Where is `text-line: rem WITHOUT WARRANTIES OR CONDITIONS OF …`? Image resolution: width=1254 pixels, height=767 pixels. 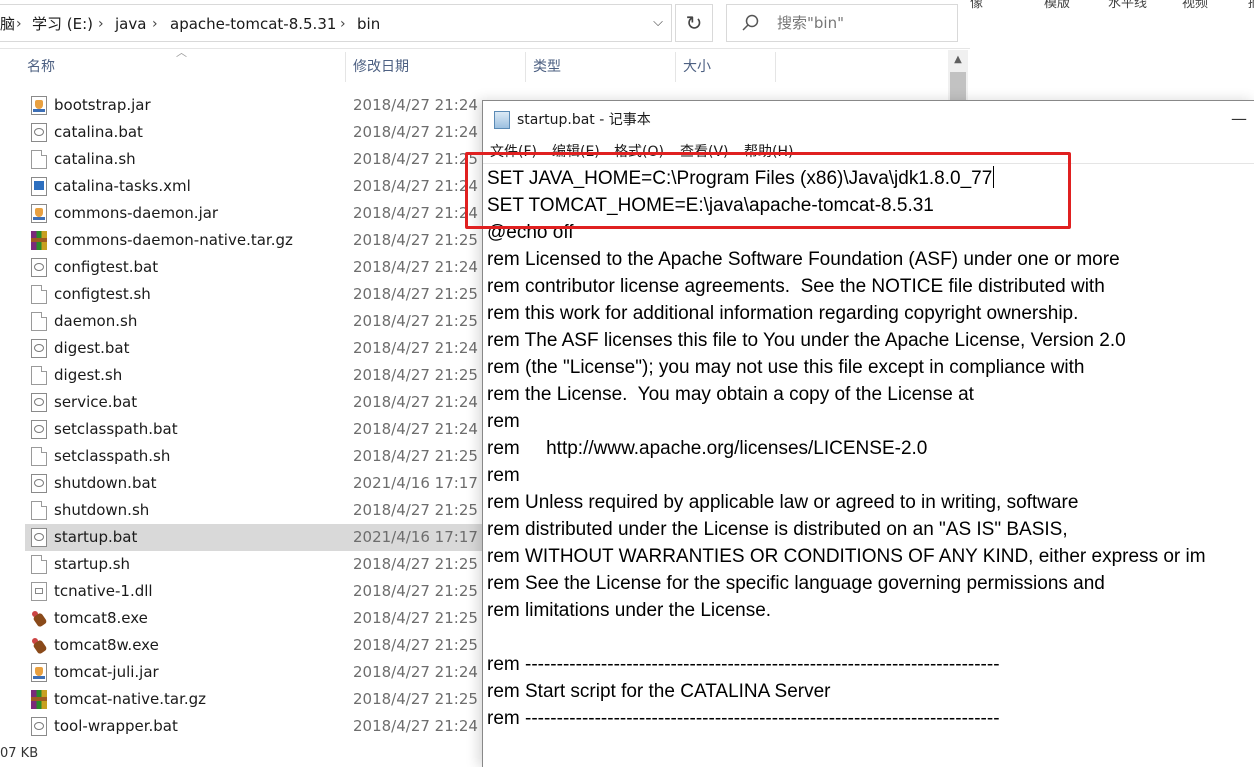 text-line: rem WITHOUT WARRANTIES OR CONDITIONS OF … is located at coordinates (870, 556).